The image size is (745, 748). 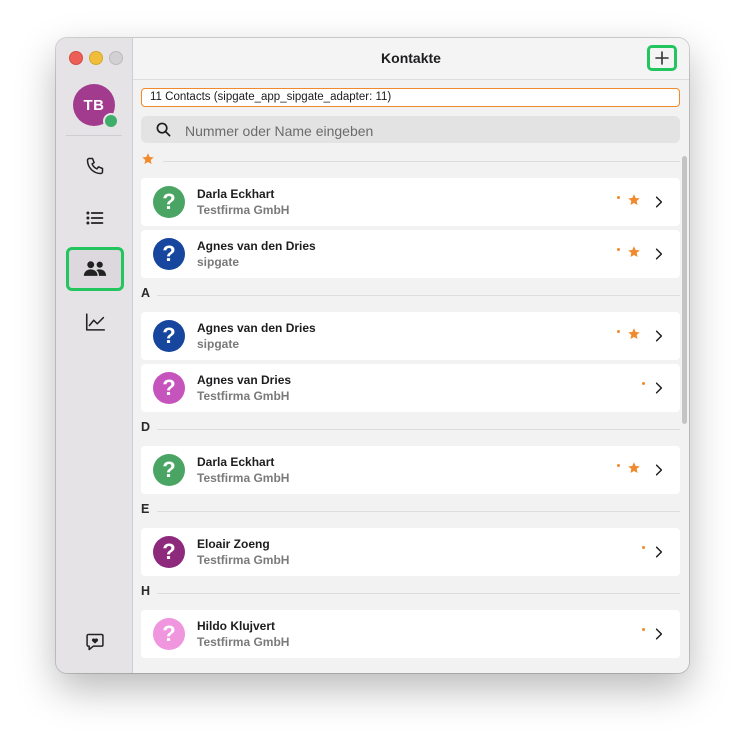 I want to click on feedback-button, so click(x=95, y=642).